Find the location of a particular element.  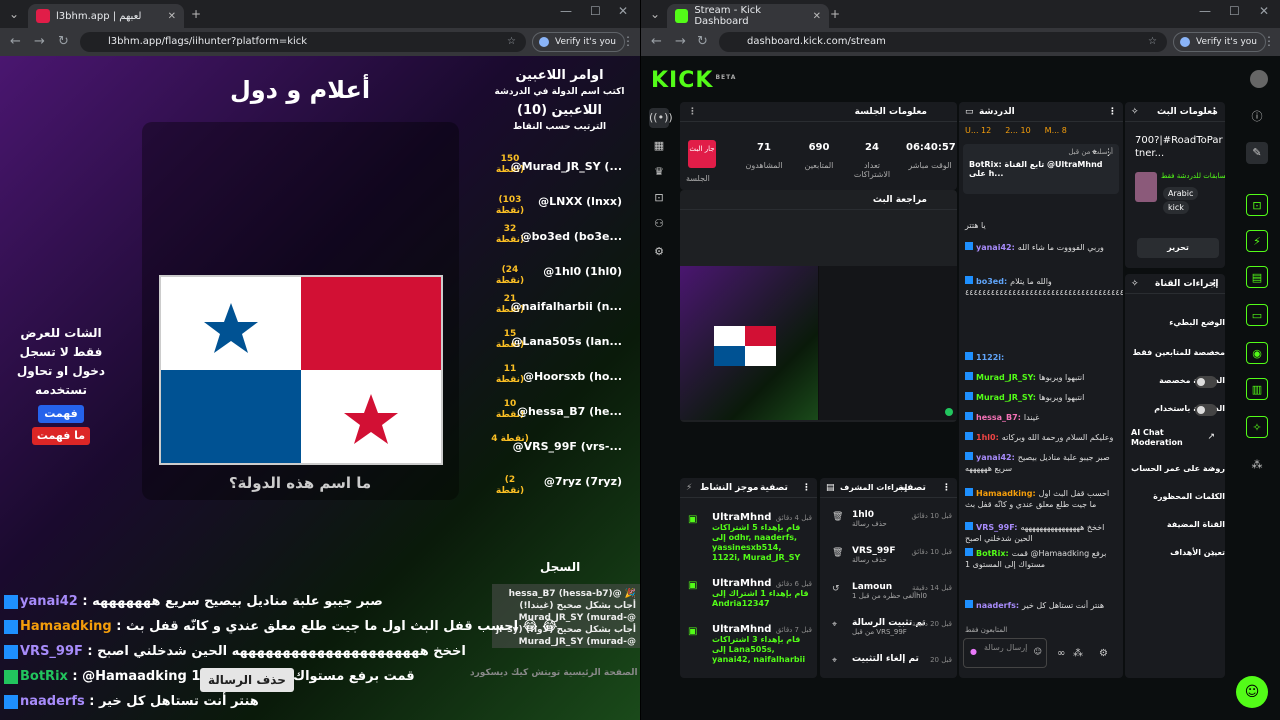

close-window-icon: ✕ is located at coordinates (1264, 11).